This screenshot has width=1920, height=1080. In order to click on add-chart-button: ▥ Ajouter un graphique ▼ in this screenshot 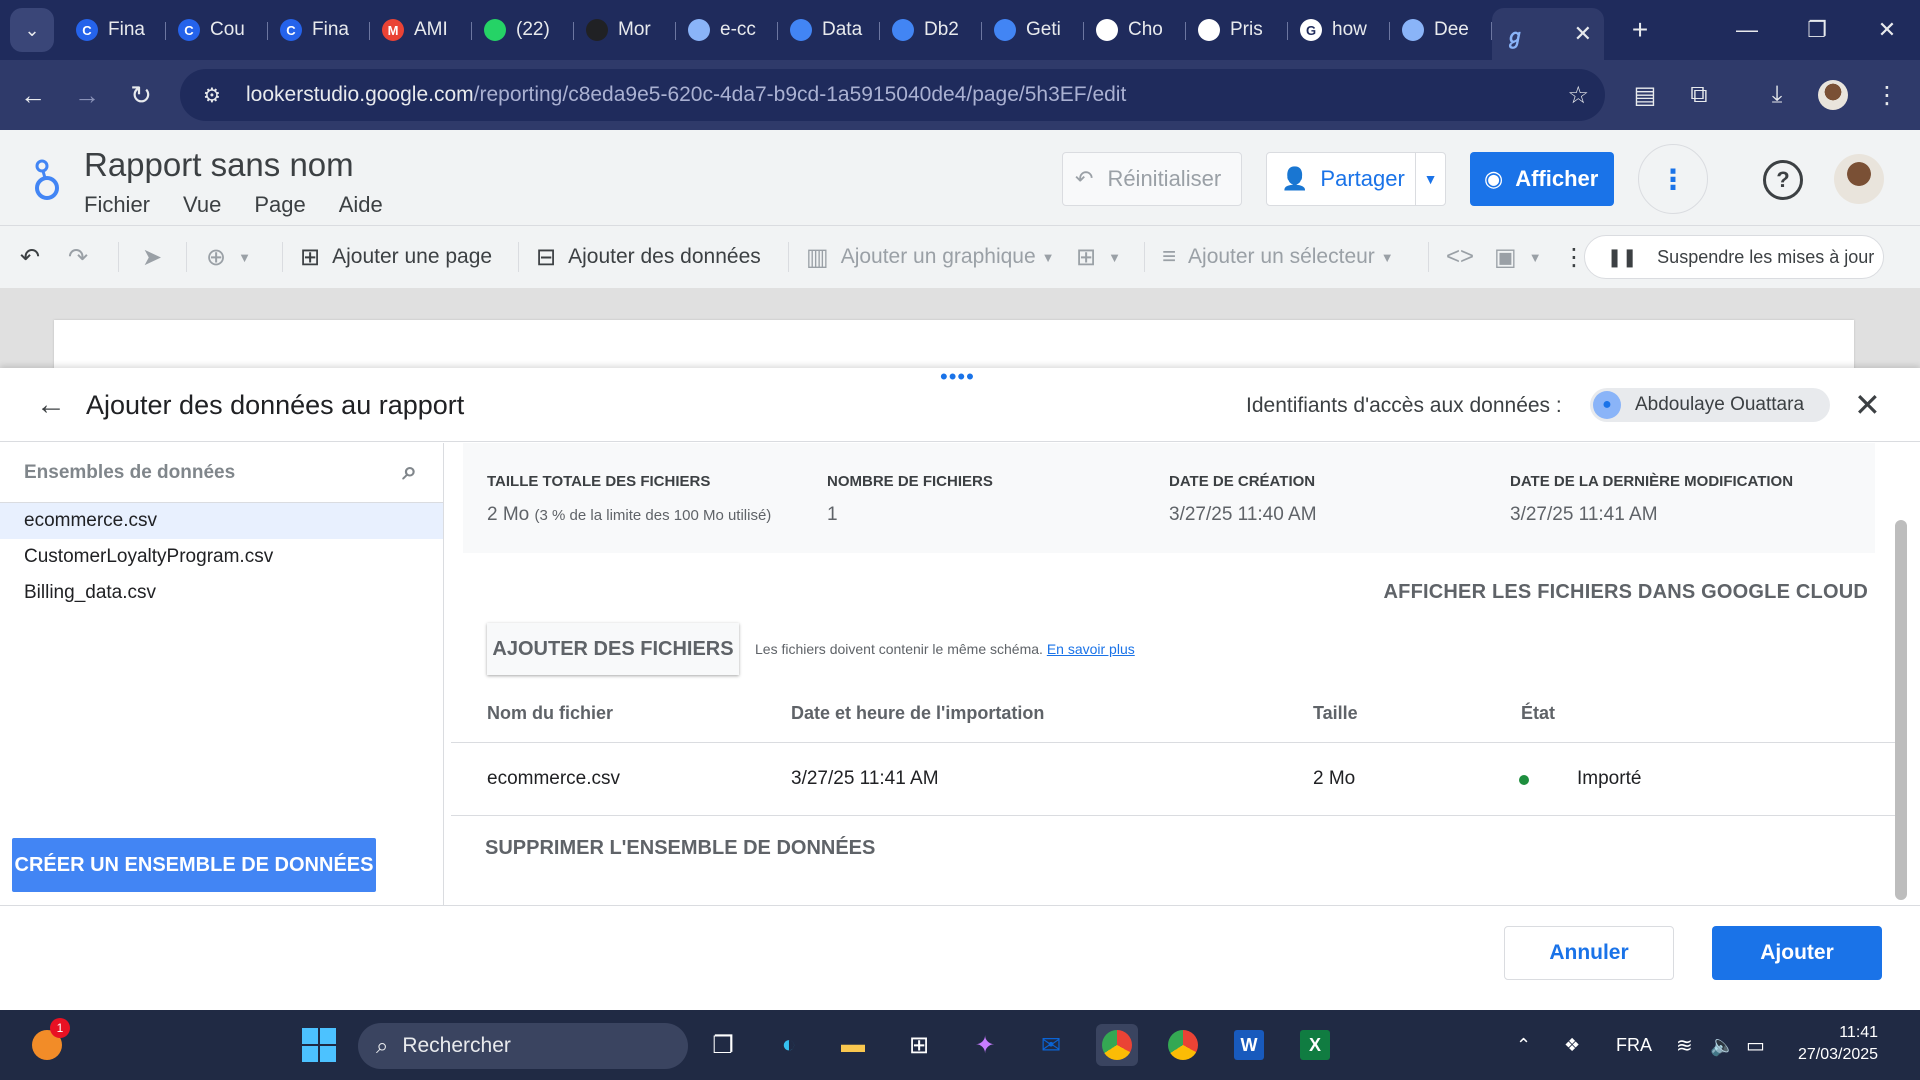, I will do `click(930, 257)`.